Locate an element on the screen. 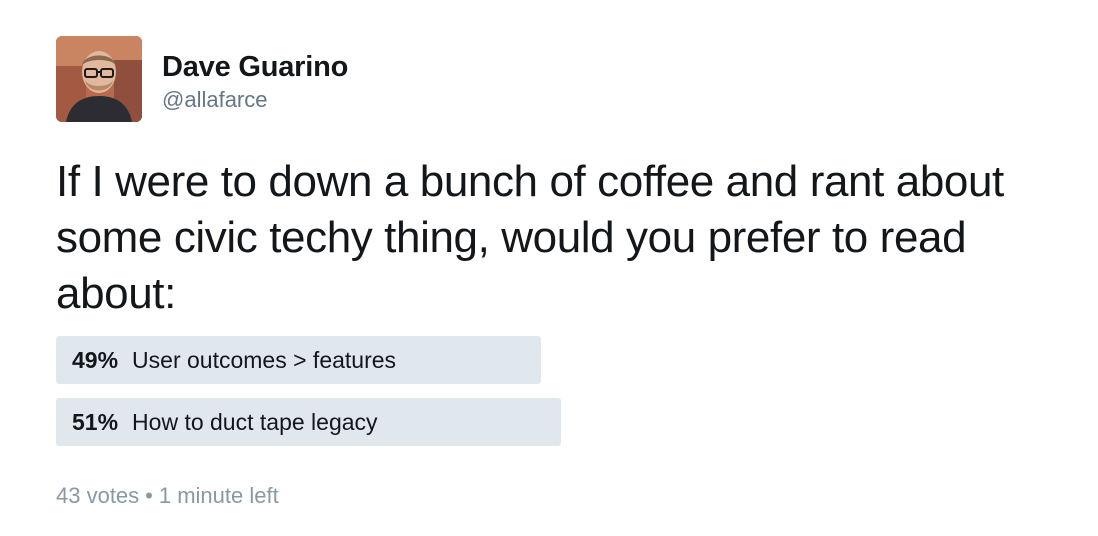 The height and width of the screenshot is (536, 1098). display-name: Dave Guarino is located at coordinates (255, 67).